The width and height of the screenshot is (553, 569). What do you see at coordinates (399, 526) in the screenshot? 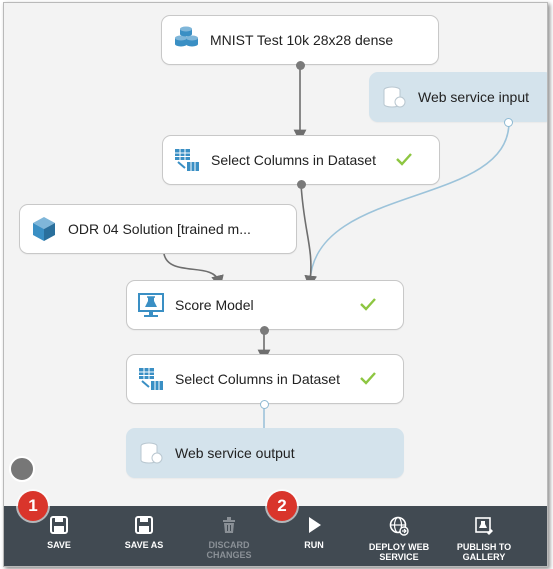
I see `globe-icon` at bounding box center [399, 526].